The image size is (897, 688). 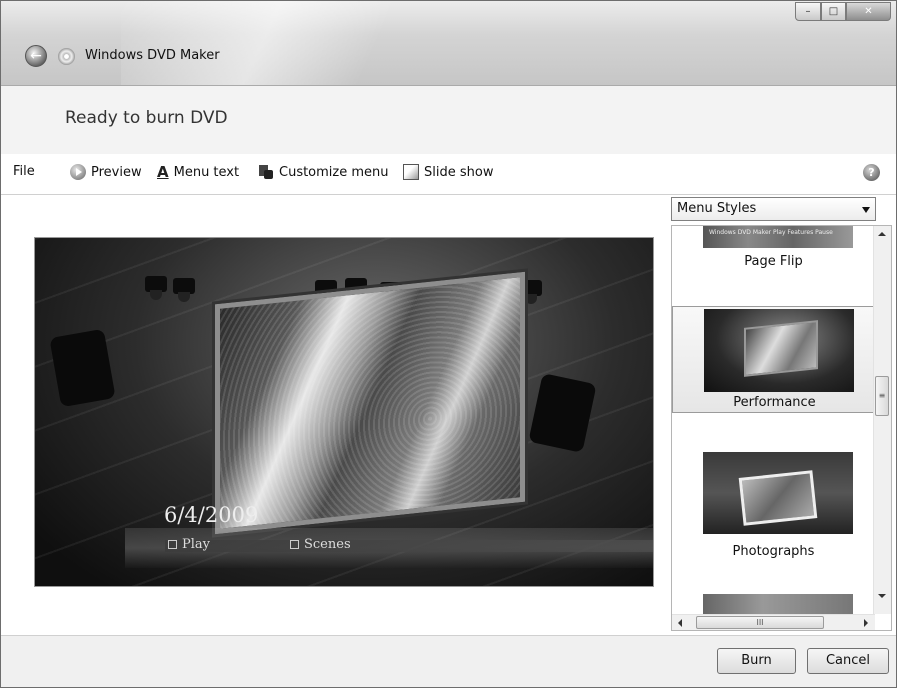 I want to click on slide-show-icon, so click(x=411, y=172).